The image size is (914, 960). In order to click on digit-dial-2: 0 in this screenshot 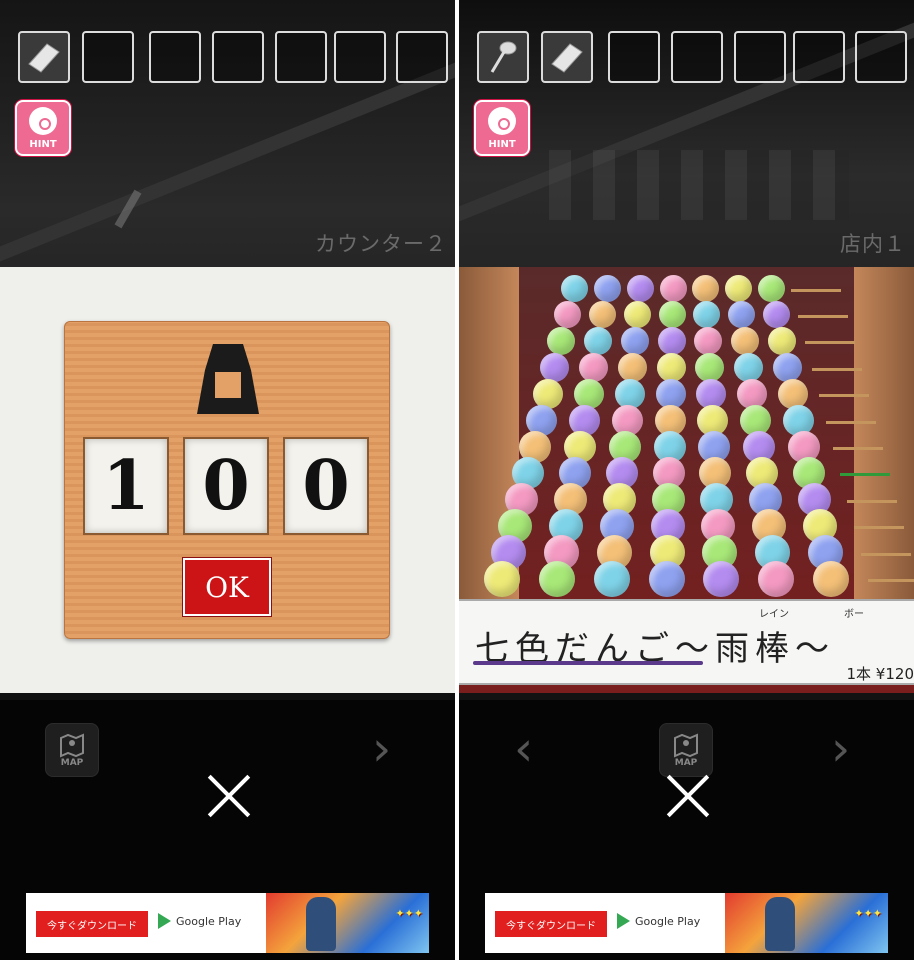, I will do `click(226, 486)`.